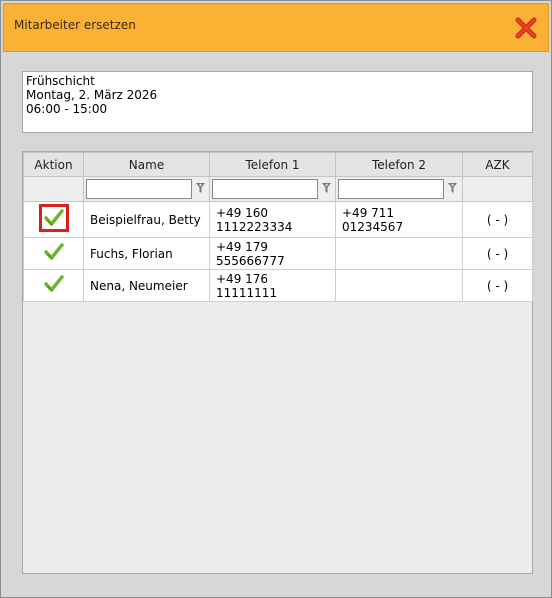 This screenshot has width=552, height=598. What do you see at coordinates (399, 219) in the screenshot?
I see `employee-phone2: +49 711 01234567` at bounding box center [399, 219].